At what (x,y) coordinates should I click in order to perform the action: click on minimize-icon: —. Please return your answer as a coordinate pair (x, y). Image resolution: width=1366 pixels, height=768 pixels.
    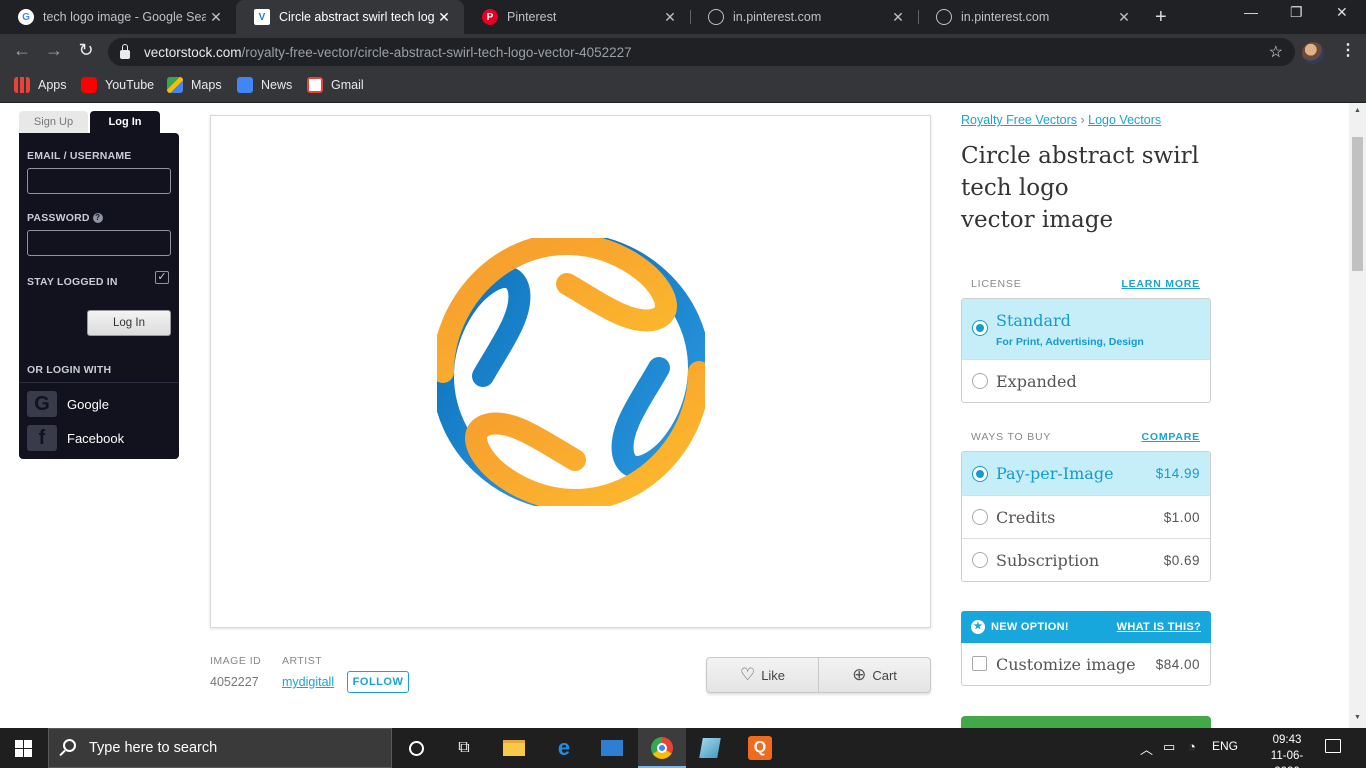
    Looking at the image, I should click on (1251, 12).